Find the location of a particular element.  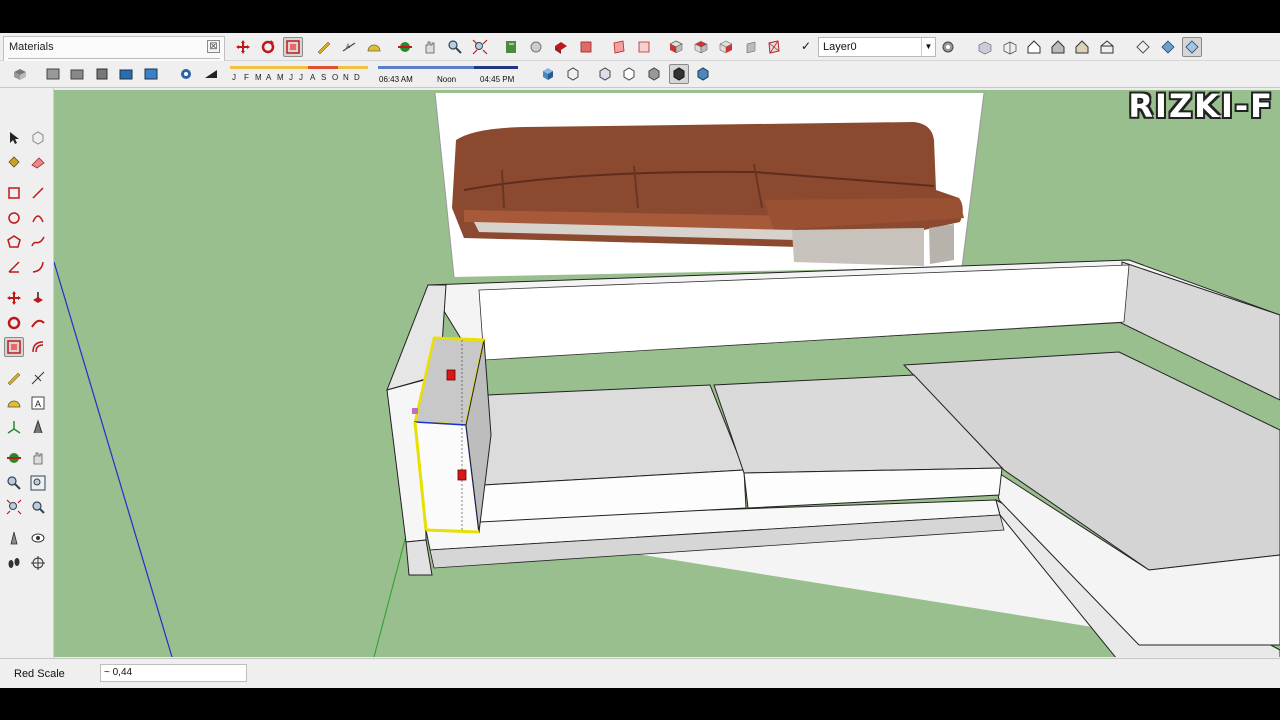

view-front-icon is located at coordinates (726, 47).